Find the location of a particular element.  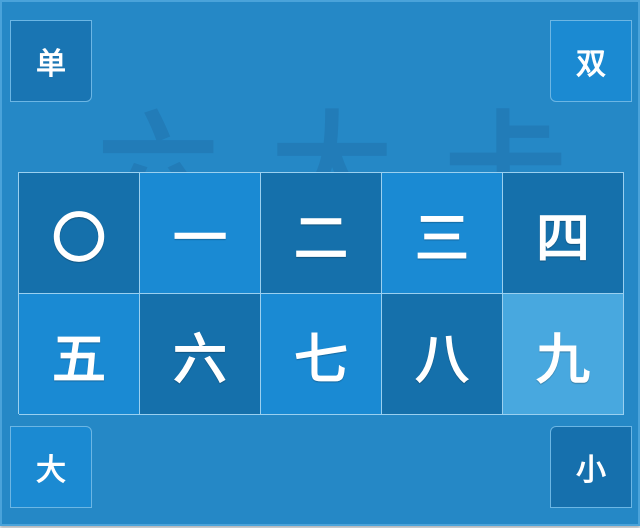

number-cell-8: 八 is located at coordinates (442, 354).